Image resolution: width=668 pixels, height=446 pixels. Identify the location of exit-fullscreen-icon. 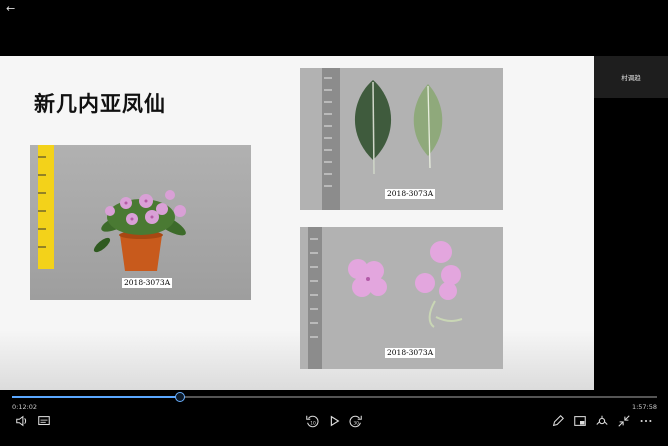
(624, 422).